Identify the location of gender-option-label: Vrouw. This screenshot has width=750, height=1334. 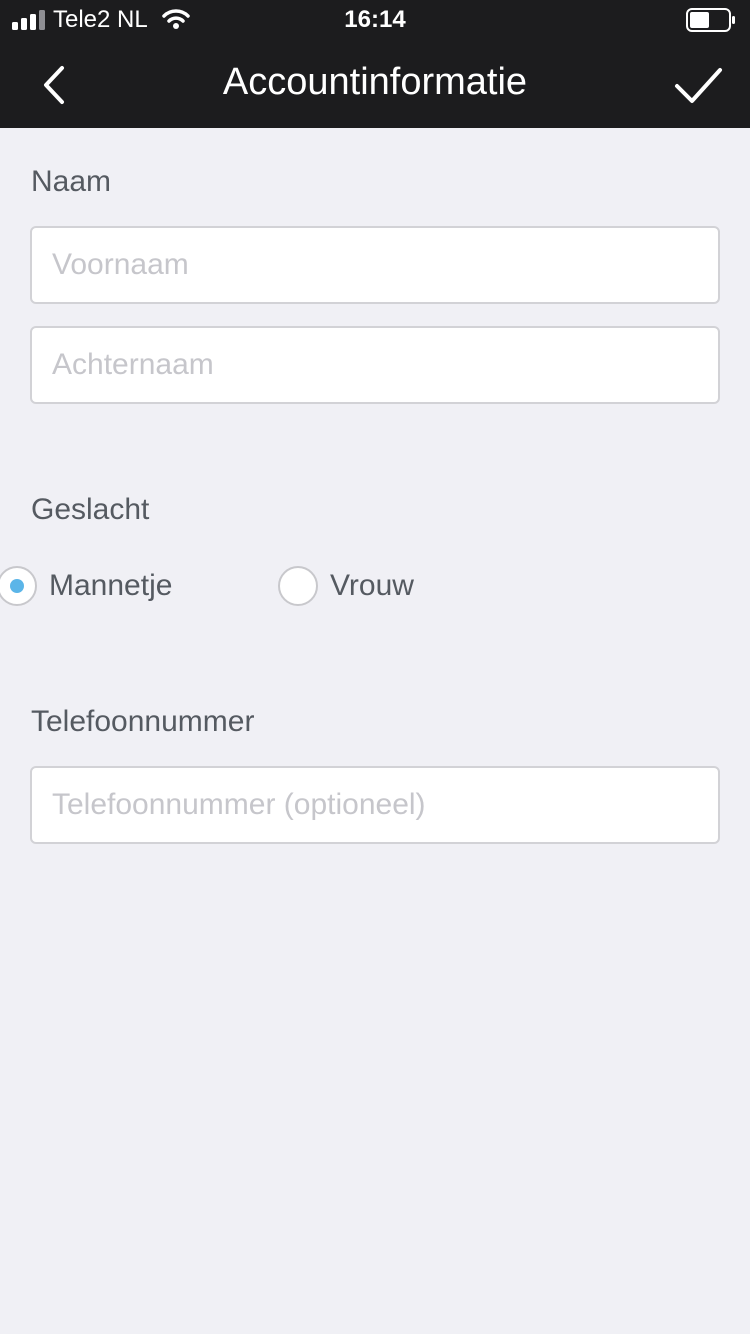
(372, 585).